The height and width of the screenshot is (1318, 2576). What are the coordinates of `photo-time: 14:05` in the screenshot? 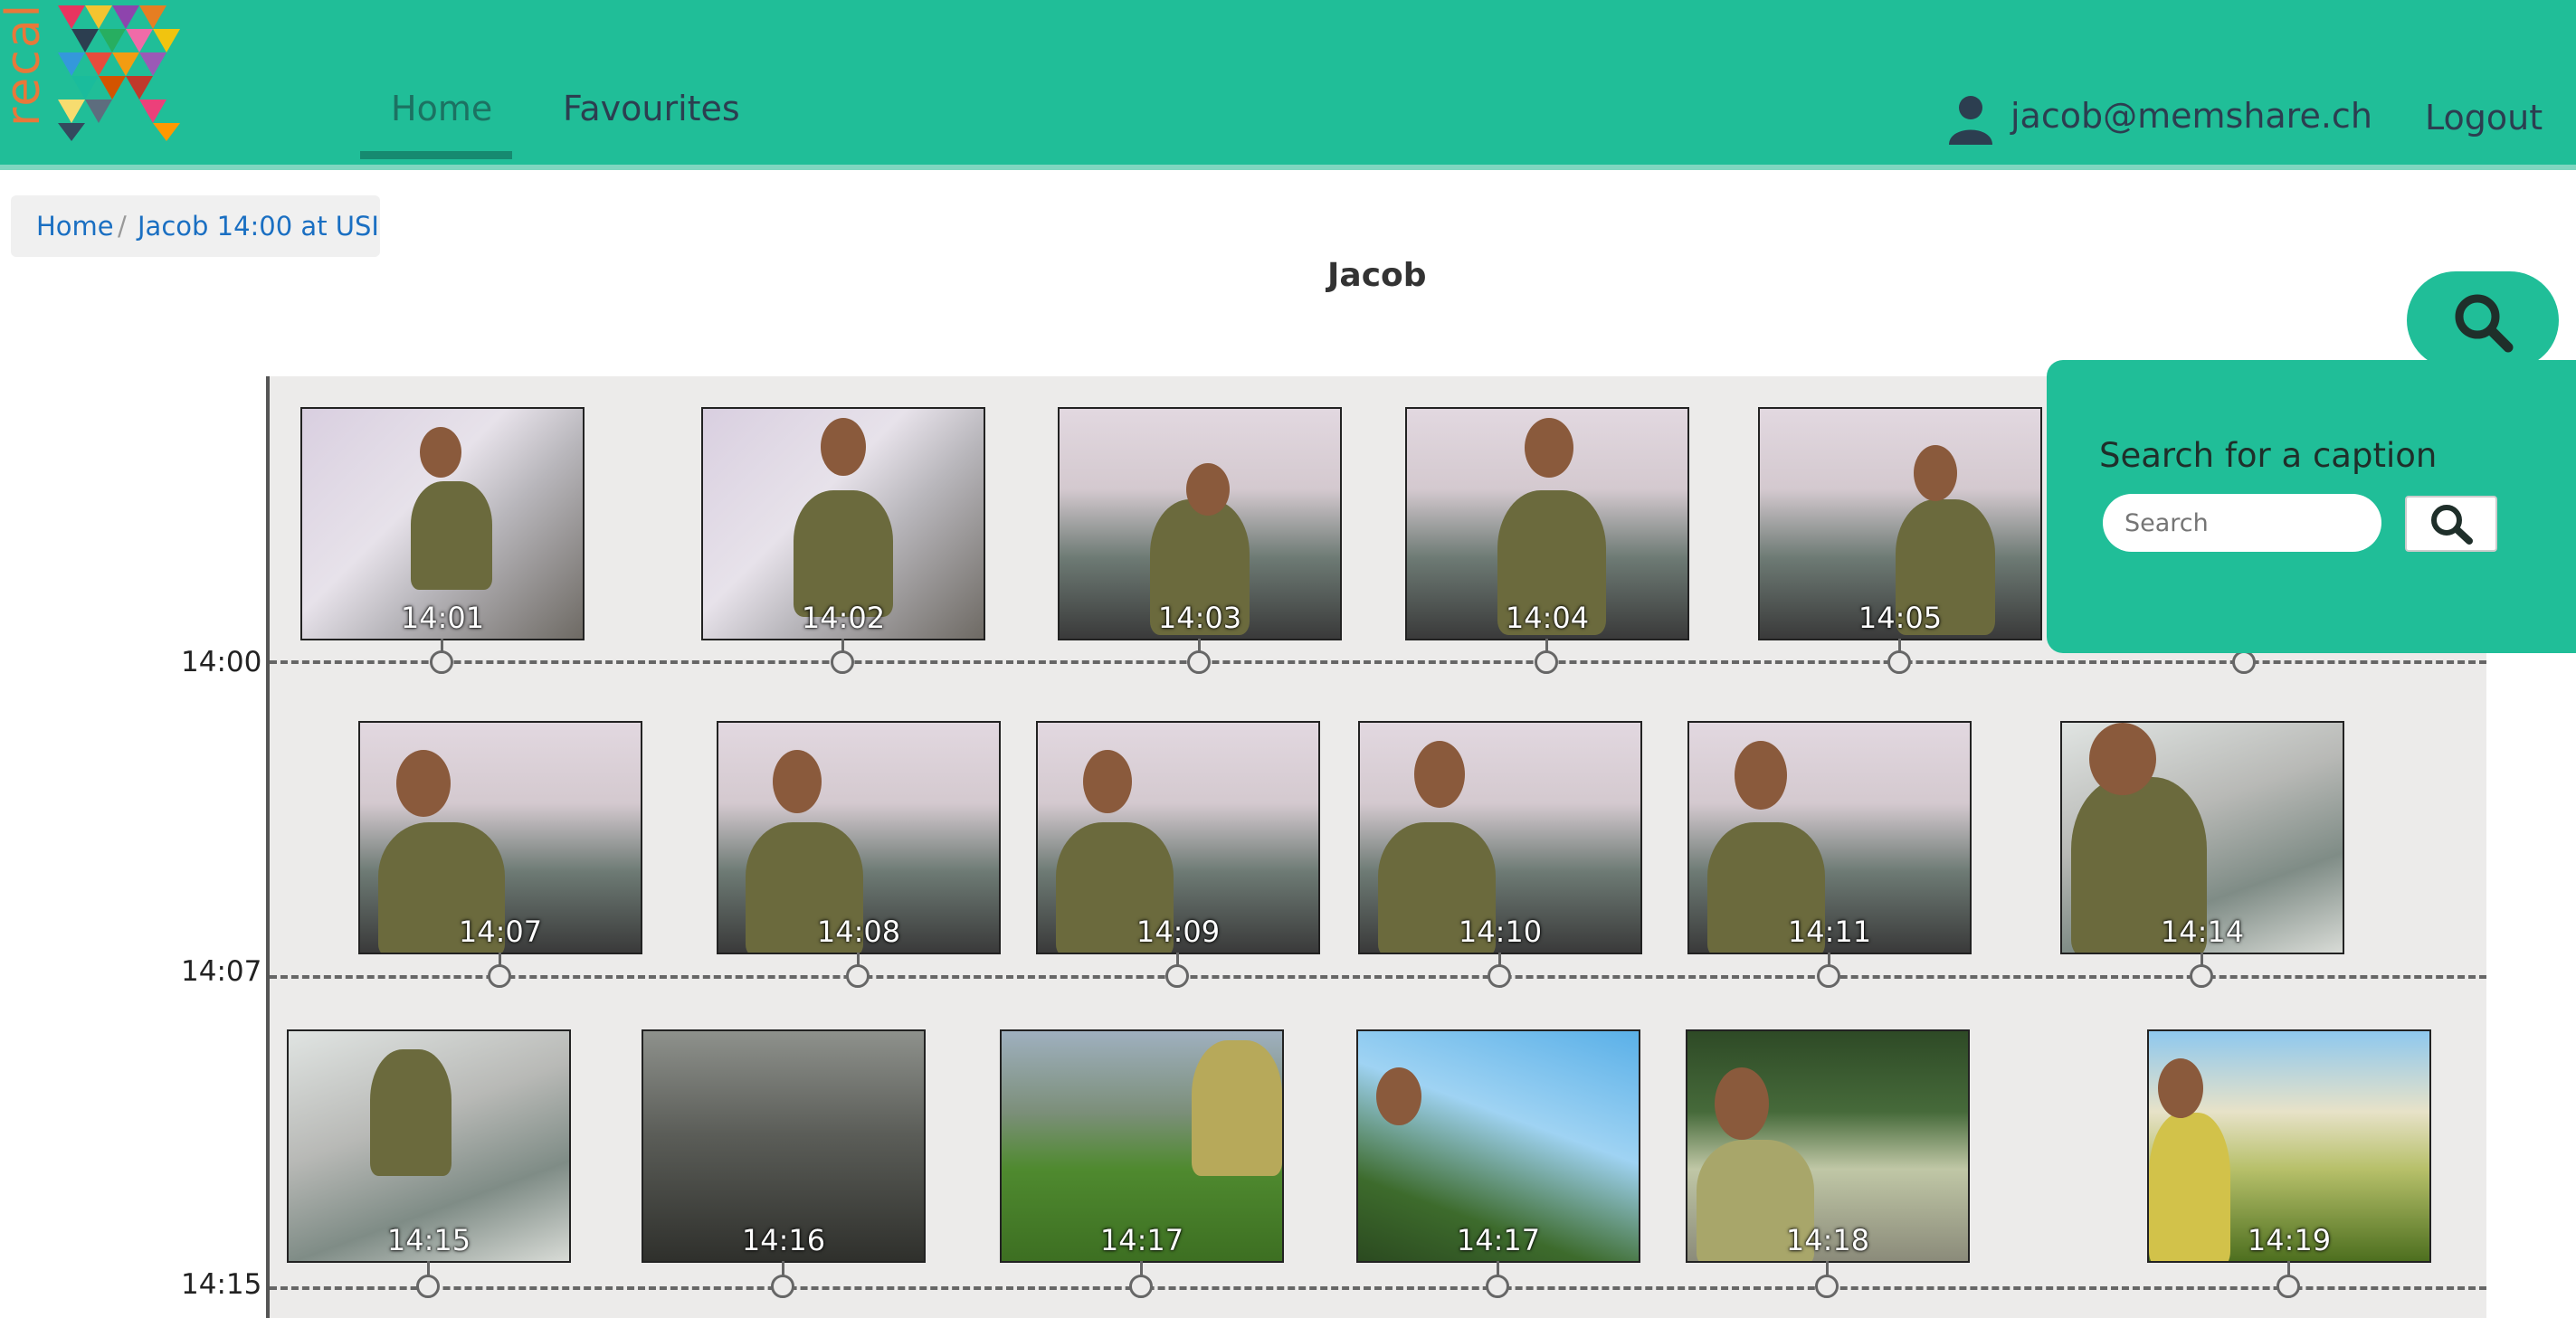 It's located at (1901, 618).